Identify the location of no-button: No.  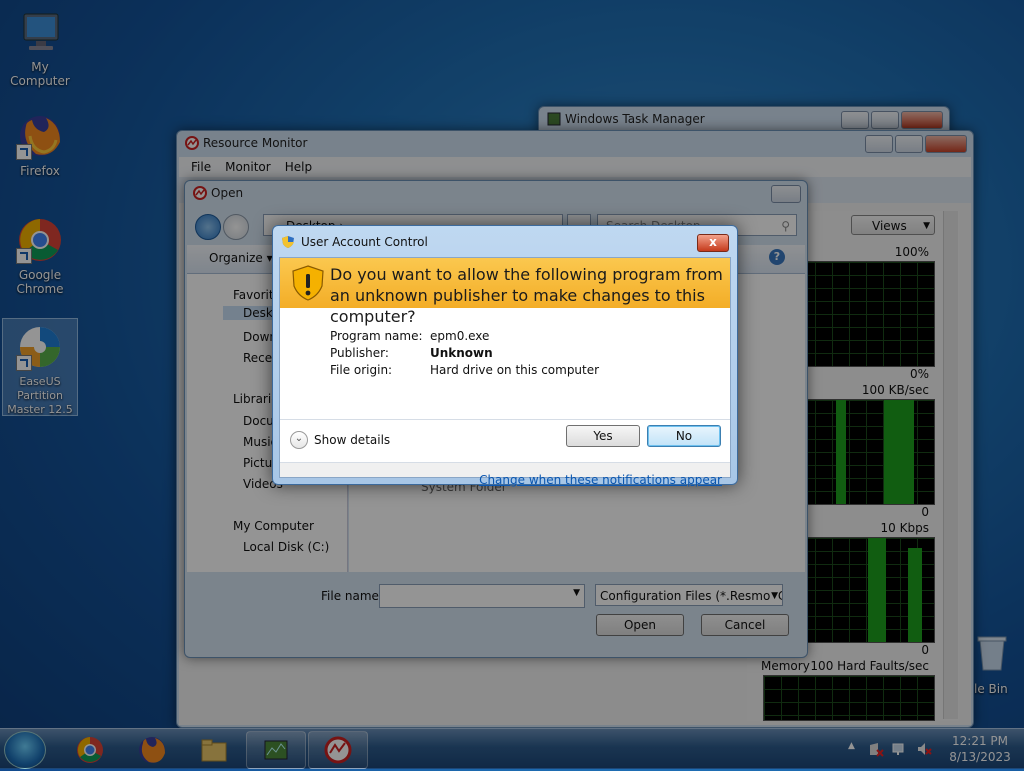
(684, 436).